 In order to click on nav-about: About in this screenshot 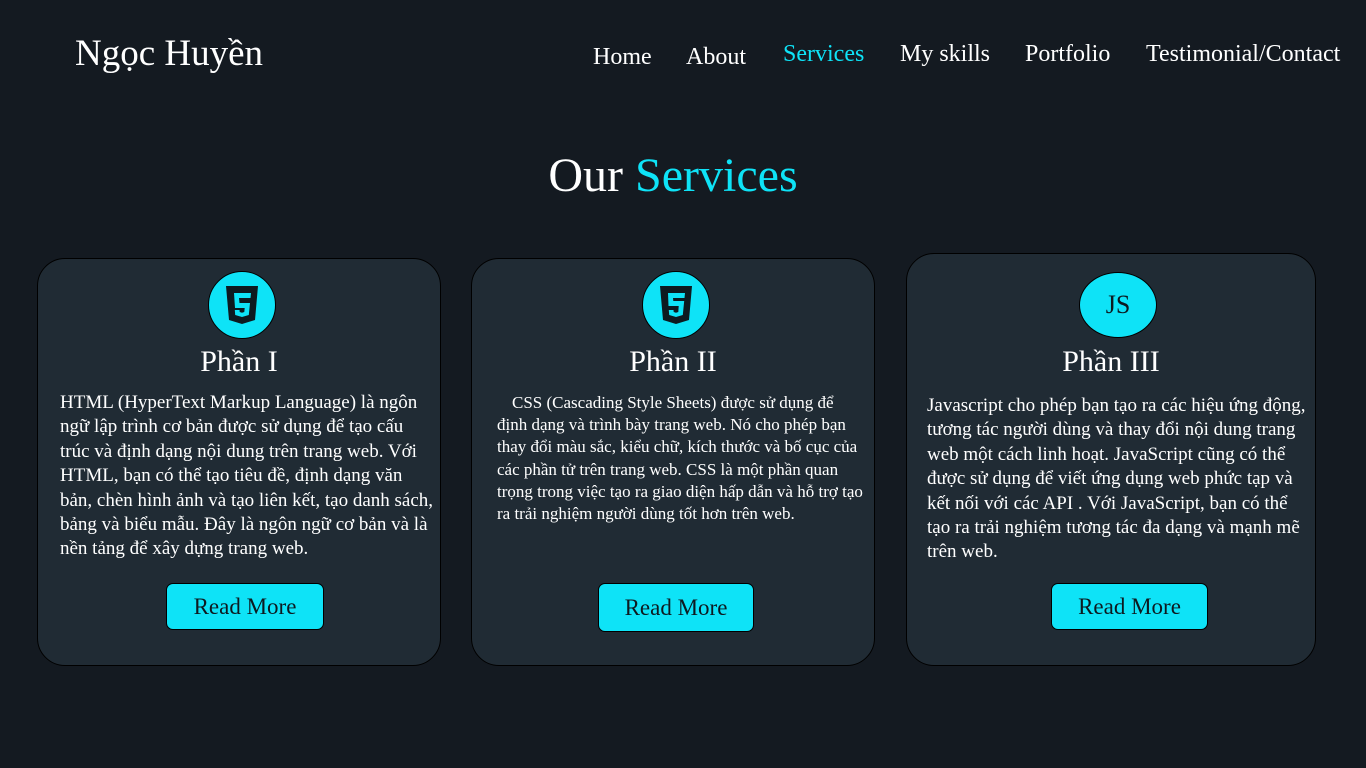, I will do `click(716, 57)`.